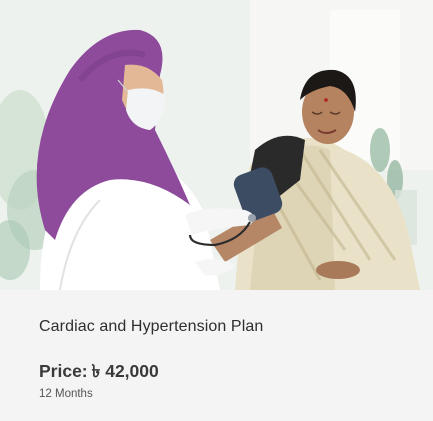 This screenshot has height=421, width=433. I want to click on plan-duration: 12 Months, so click(66, 394).